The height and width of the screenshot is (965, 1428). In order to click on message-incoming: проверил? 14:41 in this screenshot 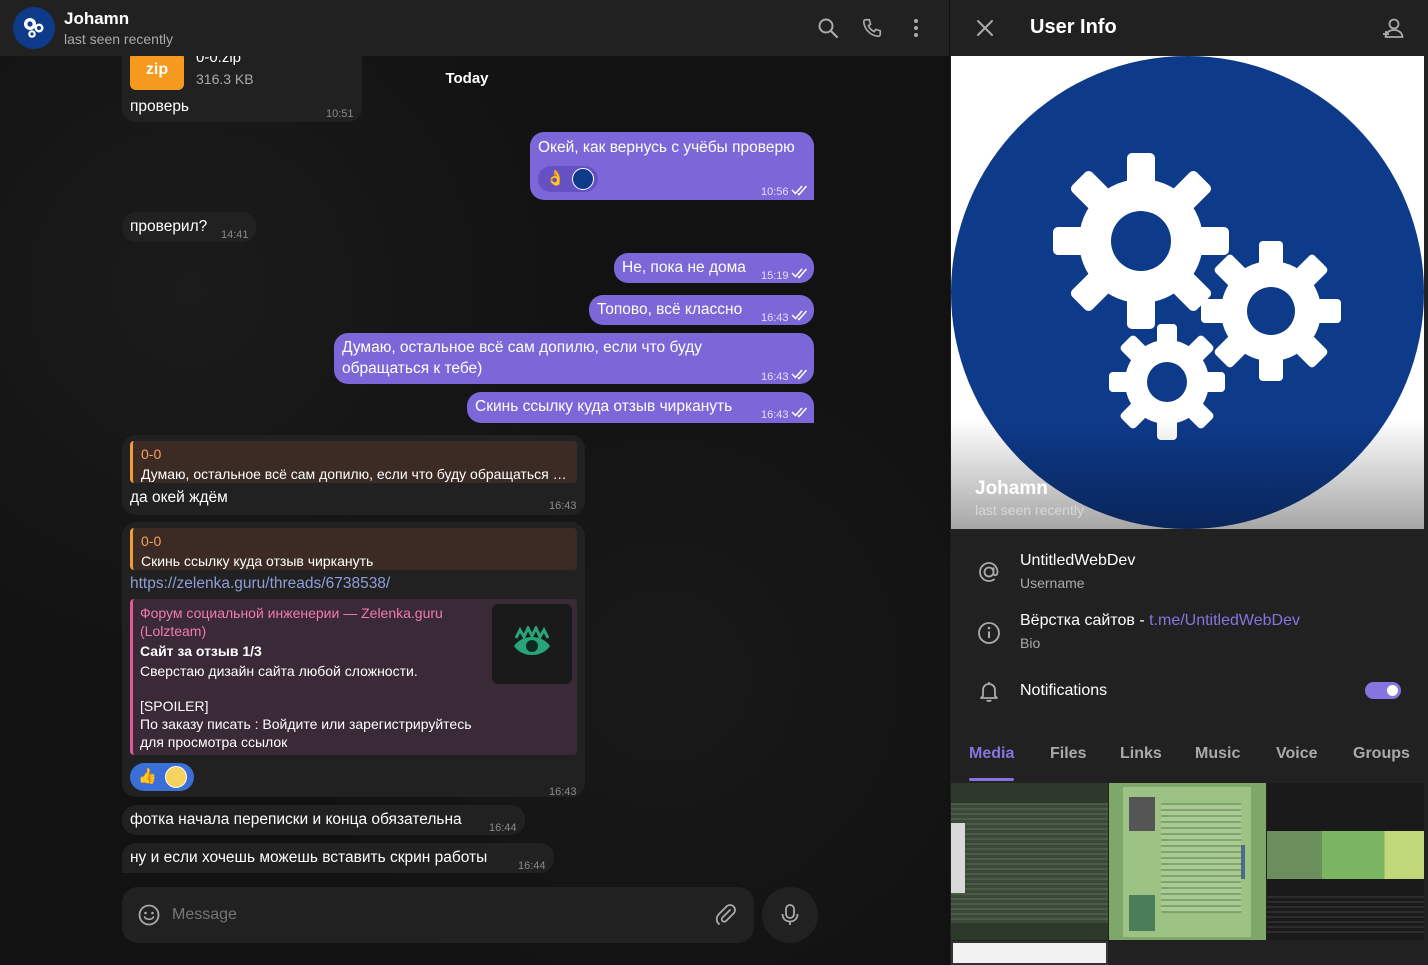, I will do `click(189, 227)`.